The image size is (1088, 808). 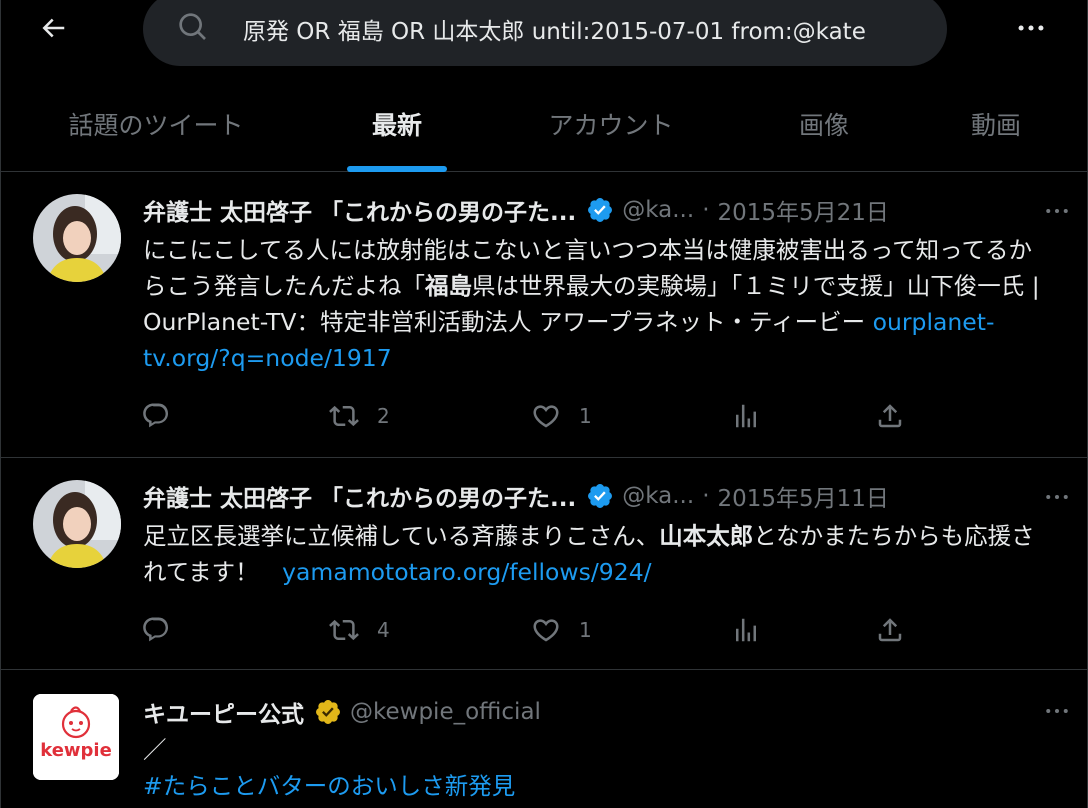 I want to click on logo-text: kewpie, so click(x=76, y=750).